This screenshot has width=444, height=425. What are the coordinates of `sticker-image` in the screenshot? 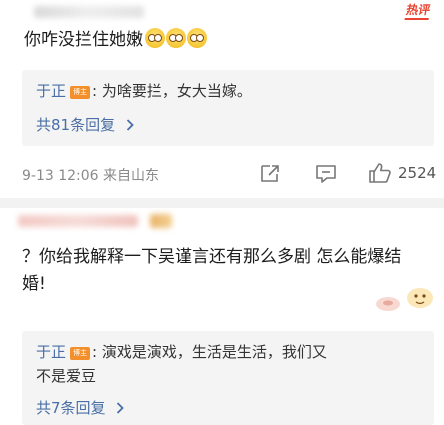 It's located at (405, 299).